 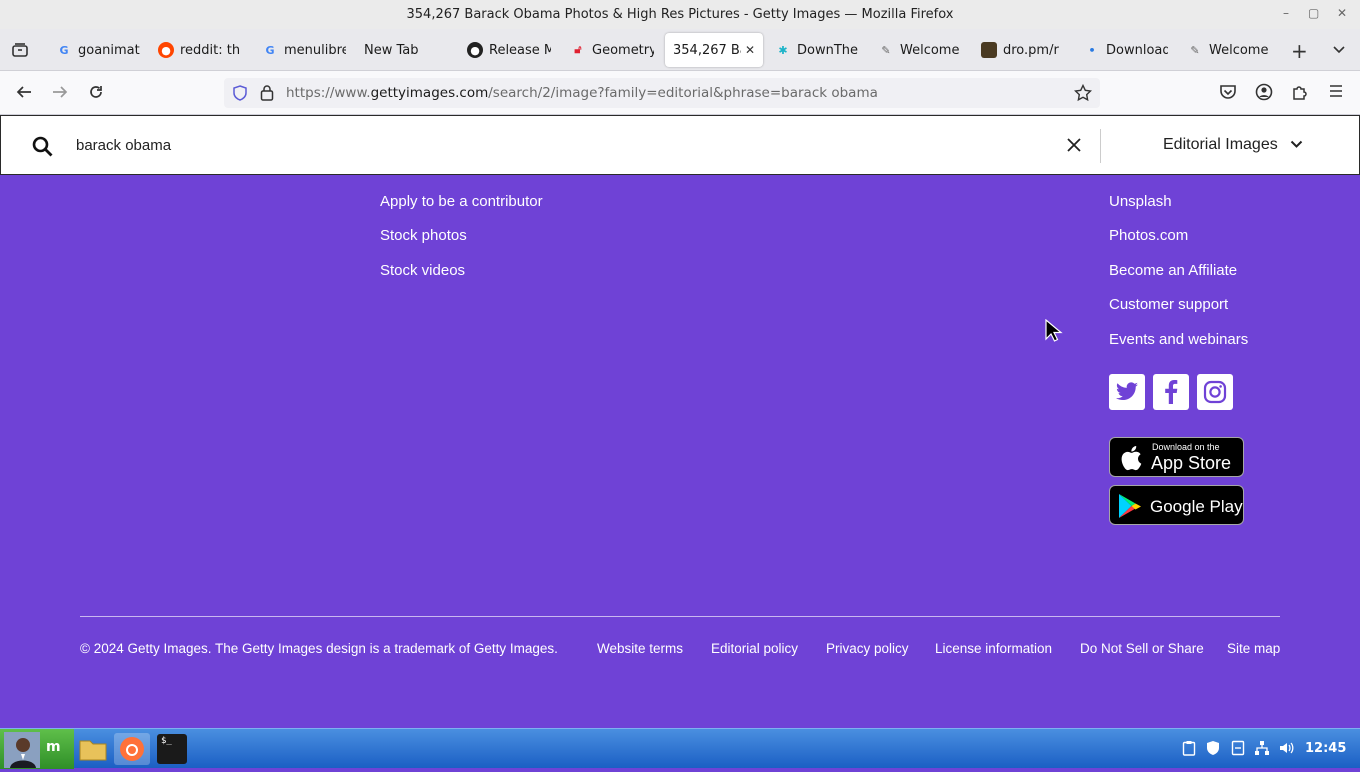 I want to click on footer-link-affiliate: Become an Affiliate, so click(x=1173, y=270).